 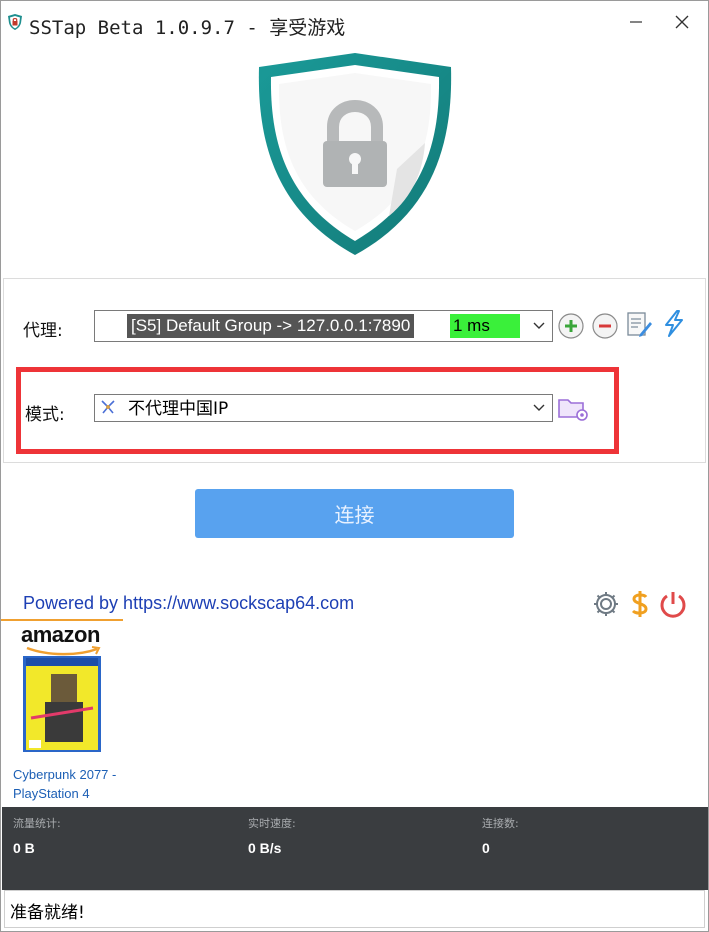 What do you see at coordinates (62, 704) in the screenshot?
I see `game-cover-image` at bounding box center [62, 704].